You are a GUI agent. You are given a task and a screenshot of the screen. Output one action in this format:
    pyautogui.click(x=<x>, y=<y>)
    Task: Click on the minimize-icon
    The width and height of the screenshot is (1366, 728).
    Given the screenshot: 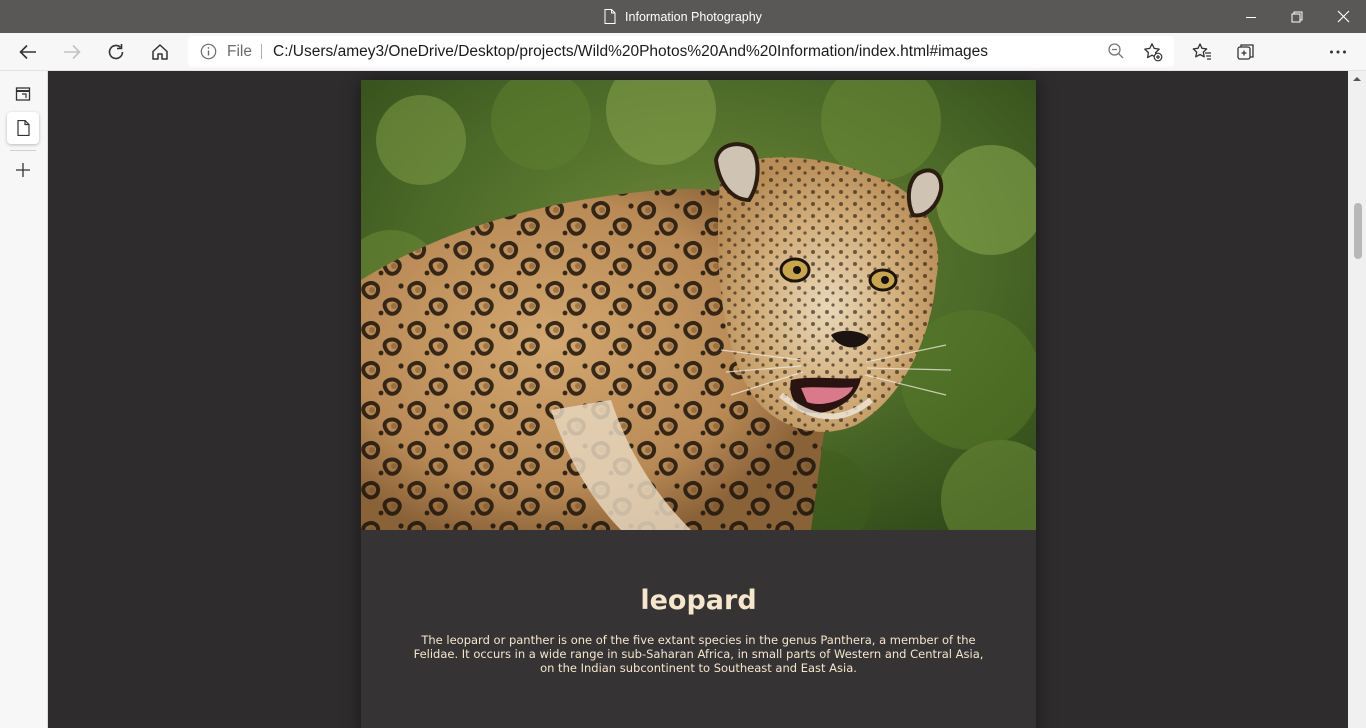 What is the action you would take?
    pyautogui.click(x=1251, y=17)
    